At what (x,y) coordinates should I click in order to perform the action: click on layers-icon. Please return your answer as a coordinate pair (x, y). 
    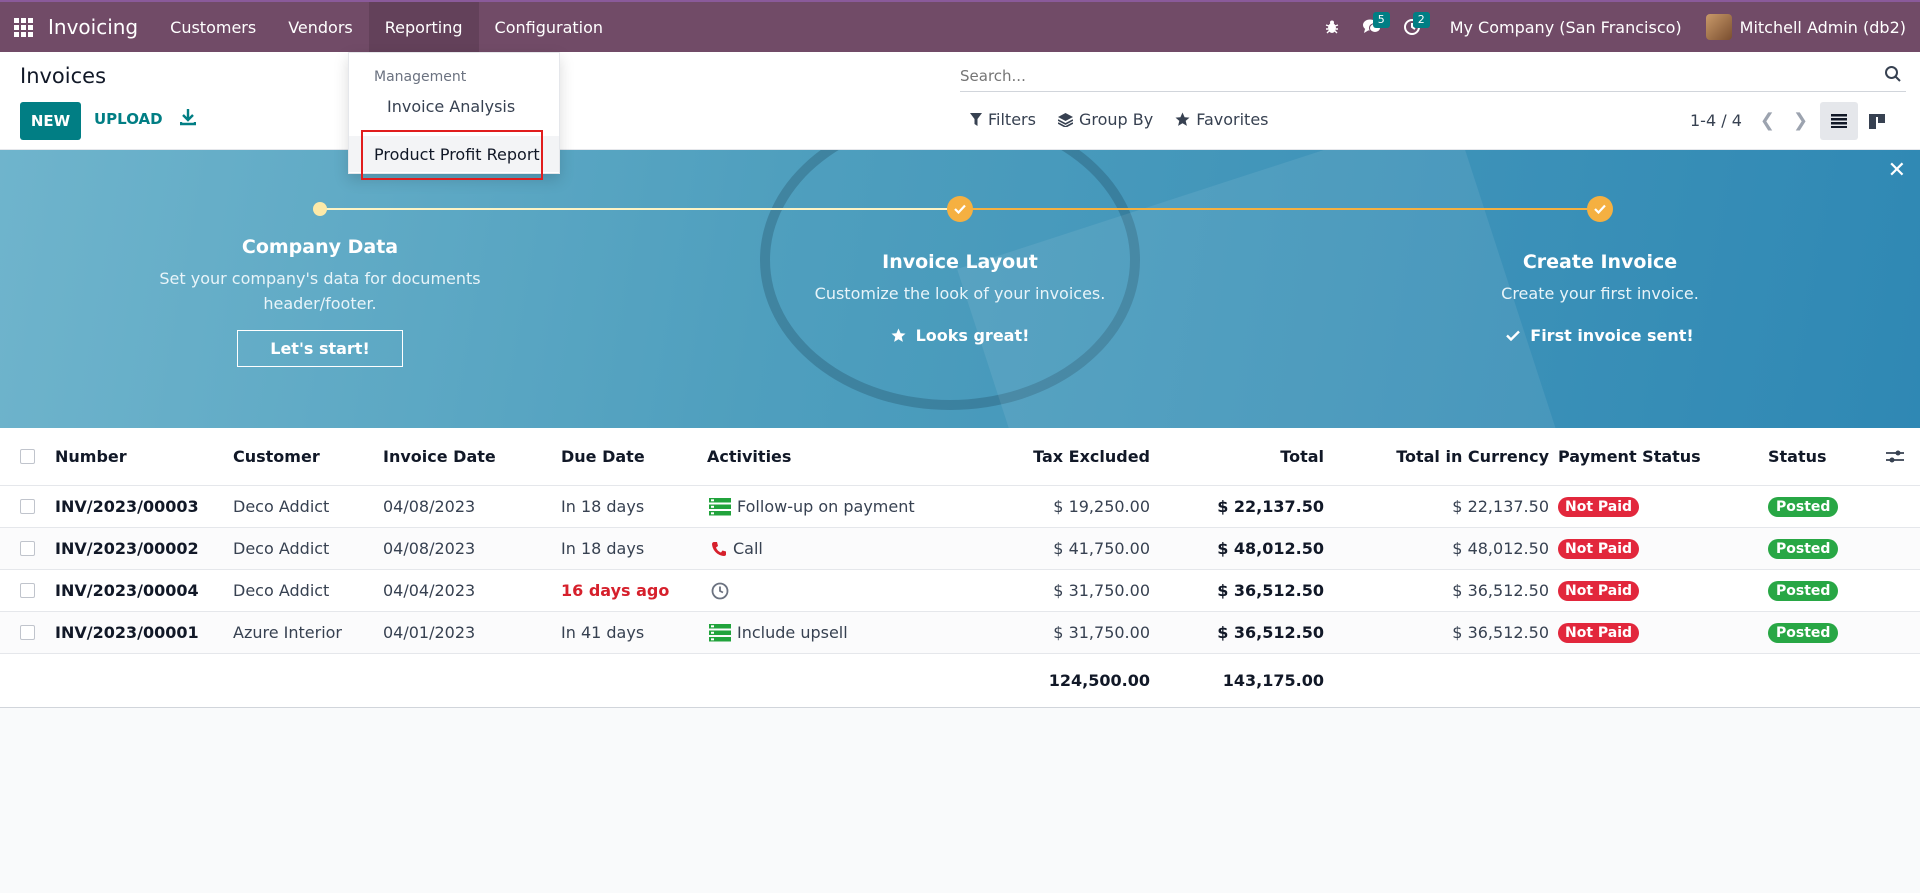
    Looking at the image, I should click on (1065, 119).